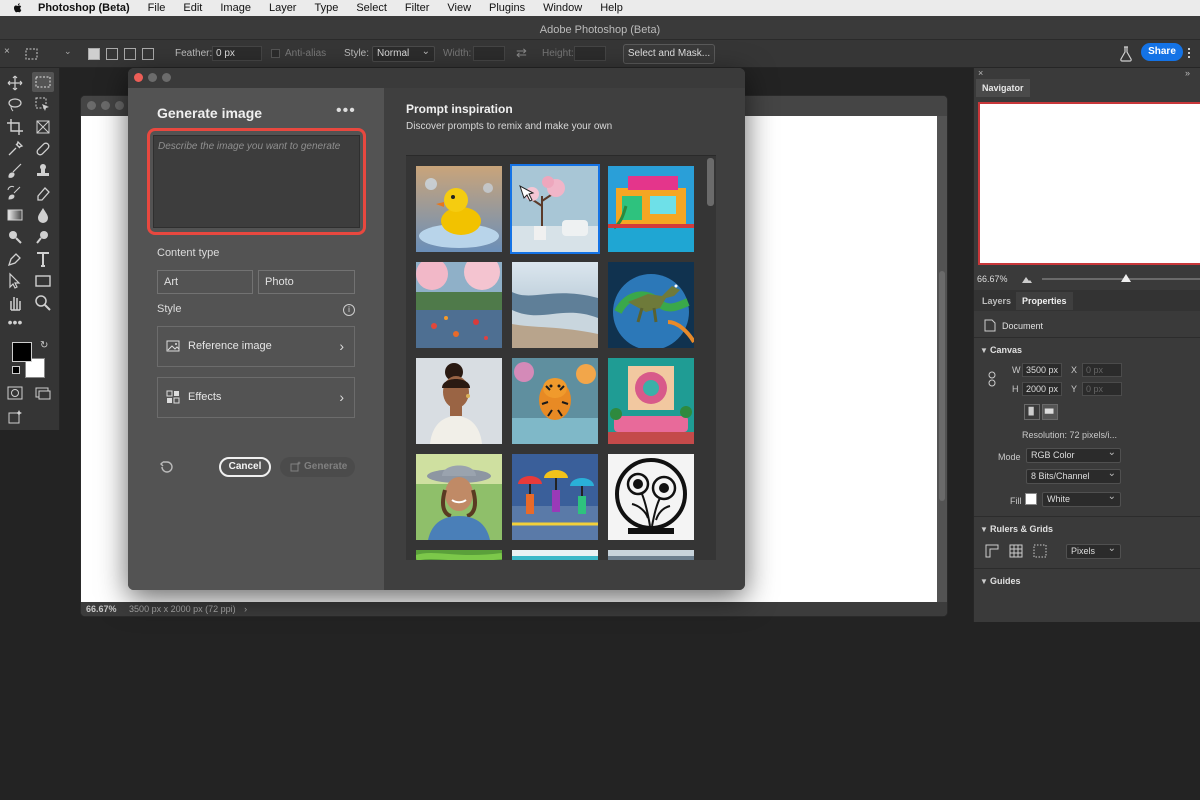 This screenshot has height=800, width=1200. I want to click on rulers-collapse-icon: ▼, so click(984, 529).